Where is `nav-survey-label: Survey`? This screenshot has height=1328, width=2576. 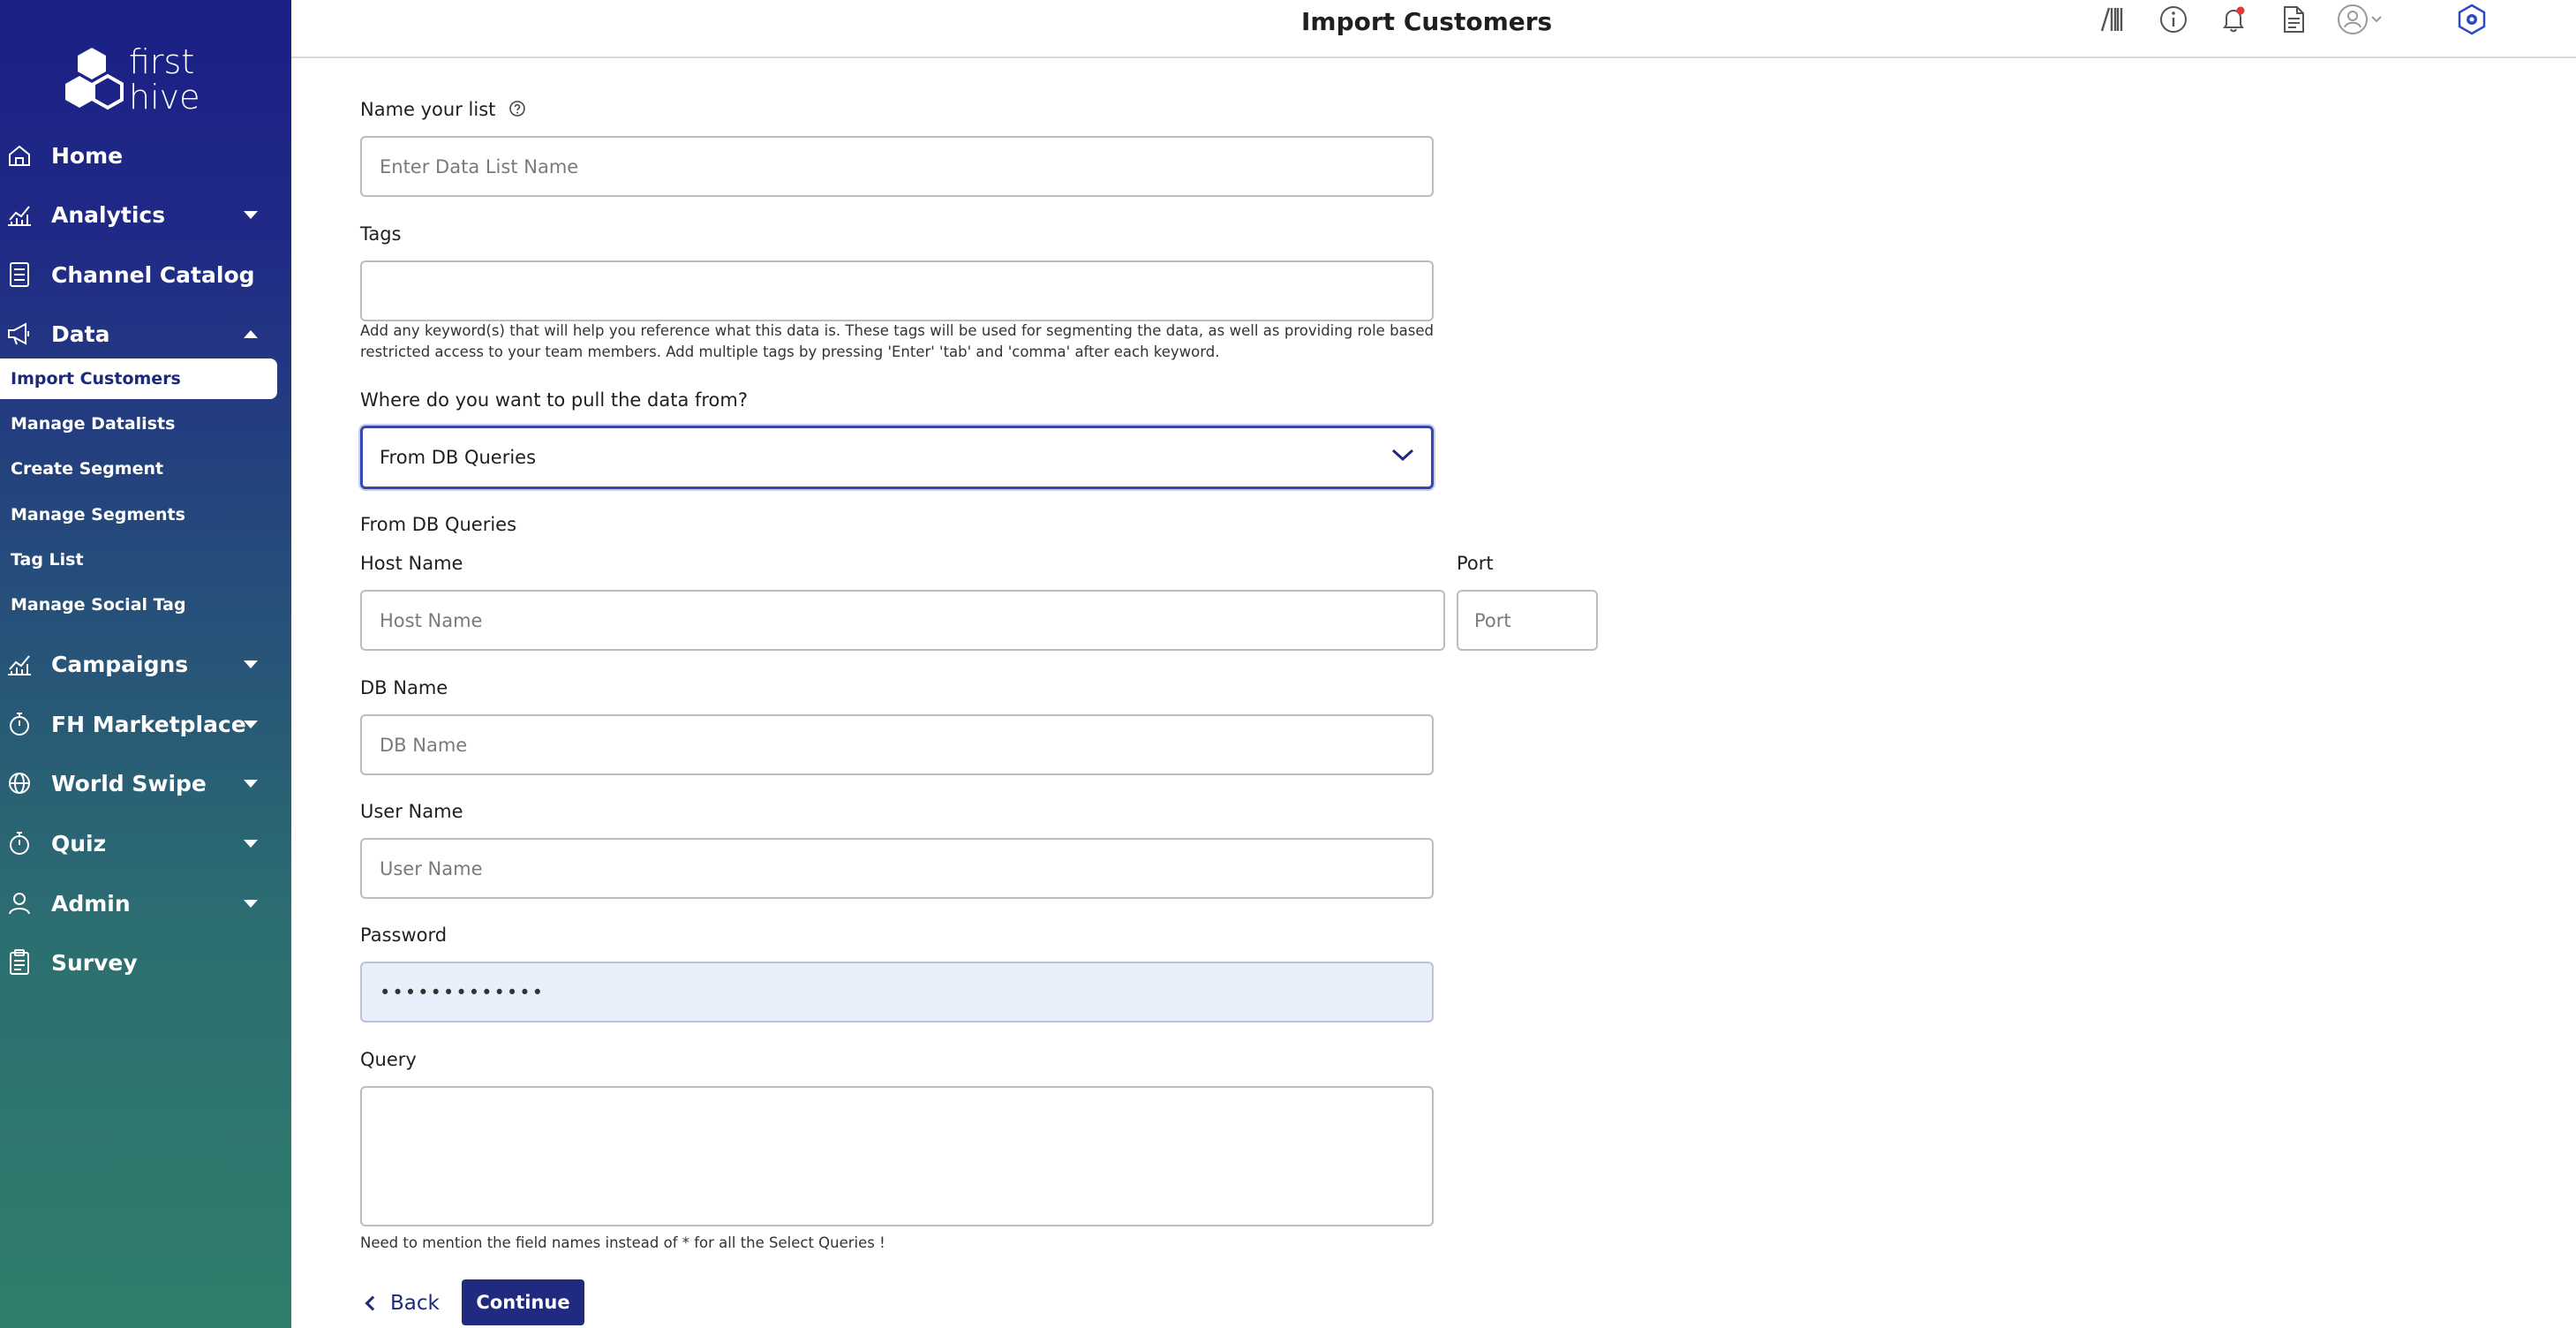 nav-survey-label: Survey is located at coordinates (95, 962).